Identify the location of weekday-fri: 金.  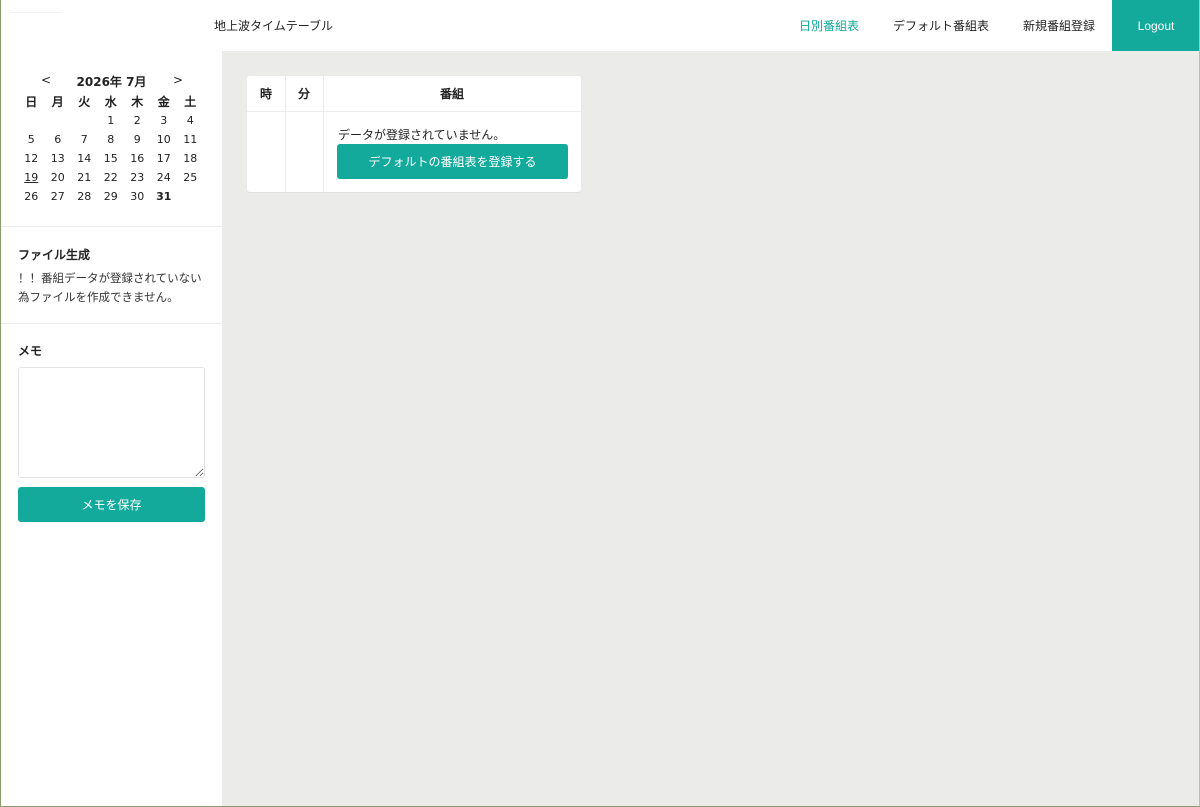
(163, 101).